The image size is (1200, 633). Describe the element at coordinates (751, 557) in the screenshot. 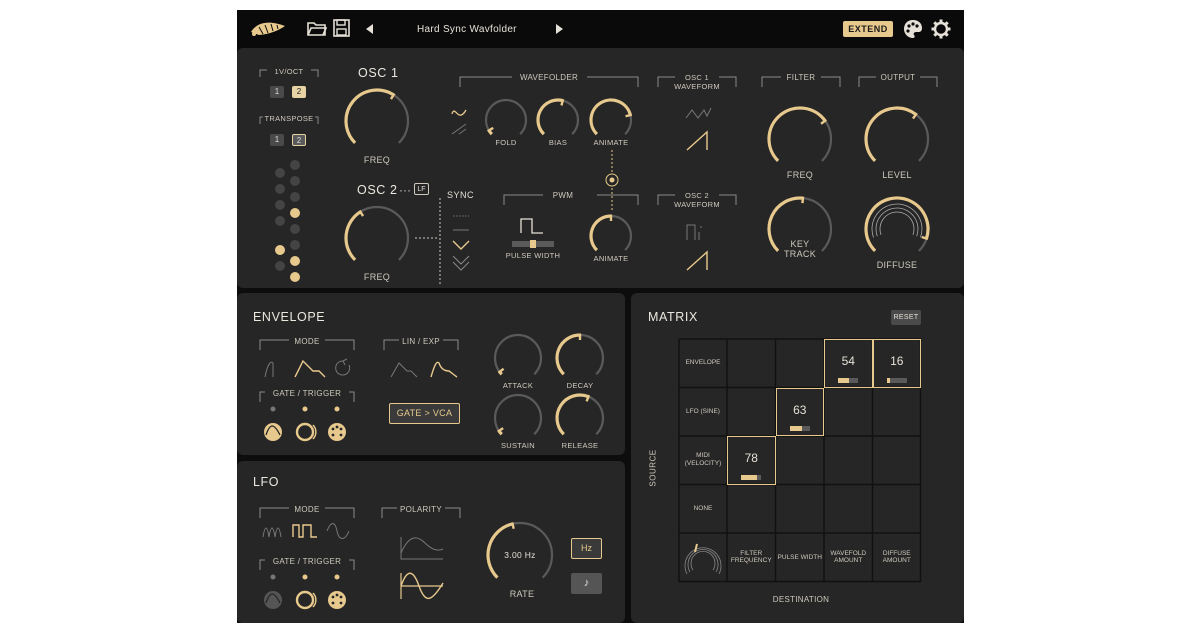

I see `matrix-destination-0: FILTER FREQUENCY` at that location.